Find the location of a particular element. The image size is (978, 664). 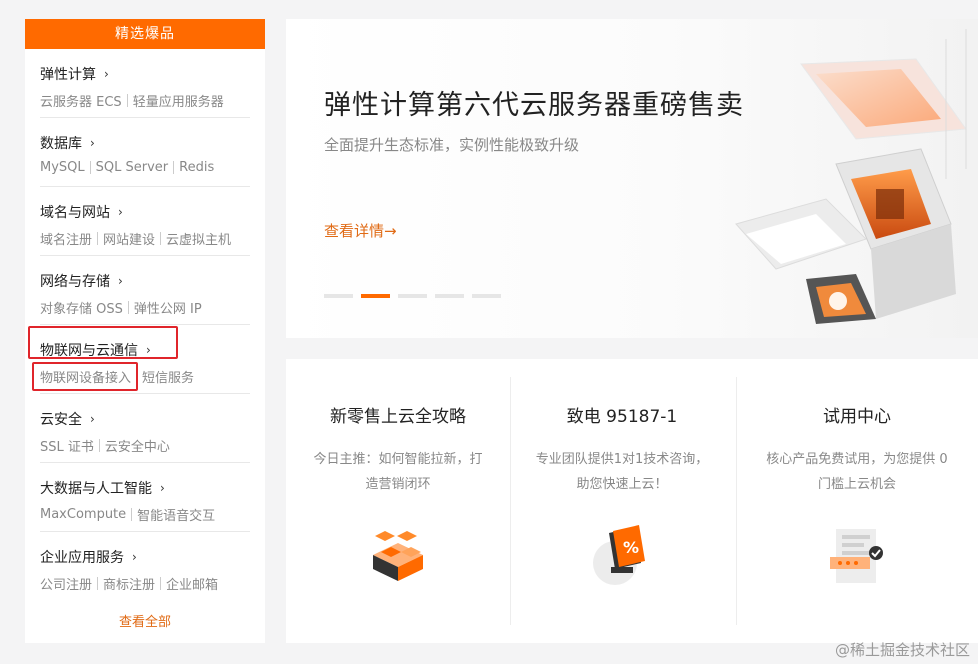

category-link: 网站建设 is located at coordinates (129, 238).